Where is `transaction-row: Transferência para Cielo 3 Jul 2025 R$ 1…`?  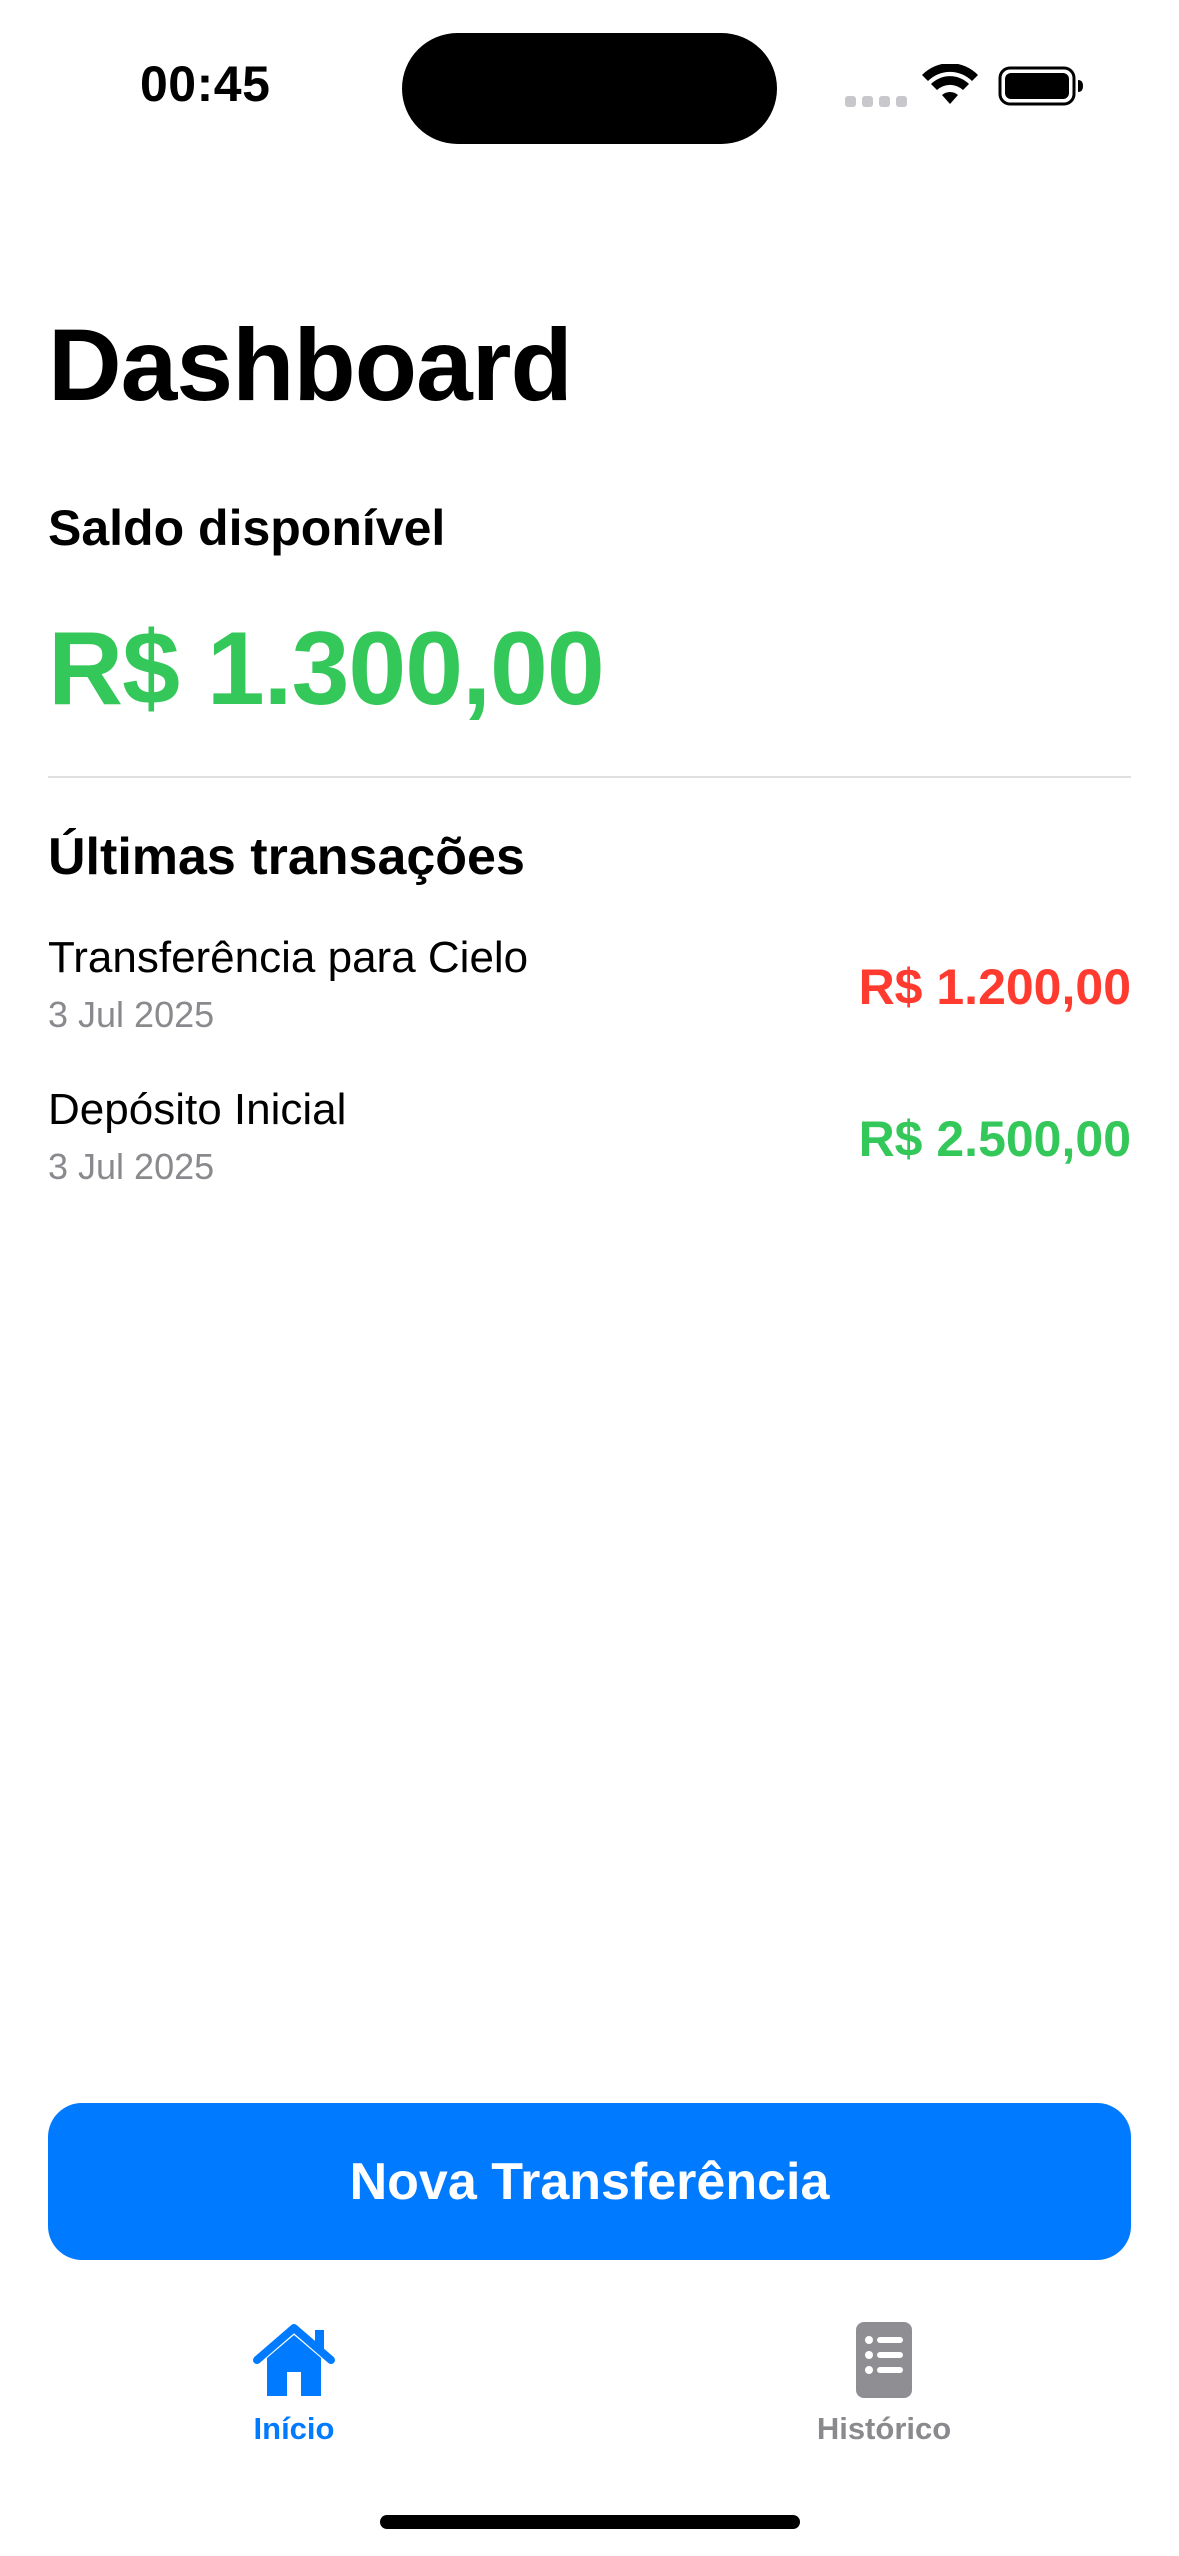 transaction-row: Transferência para Cielo 3 Jul 2025 R$ 1… is located at coordinates (589, 985).